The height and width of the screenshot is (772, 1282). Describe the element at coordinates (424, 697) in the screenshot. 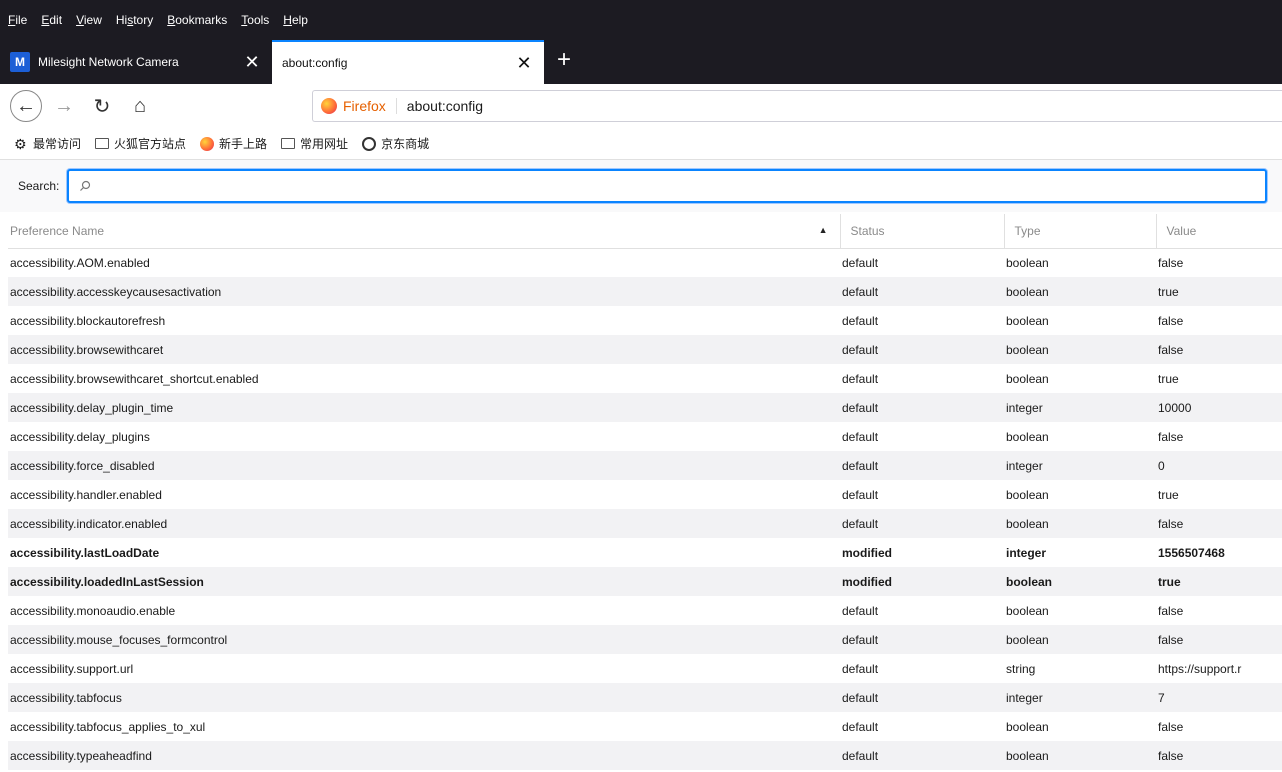

I see `pref-name-cell: accessibility.tabfocus` at that location.